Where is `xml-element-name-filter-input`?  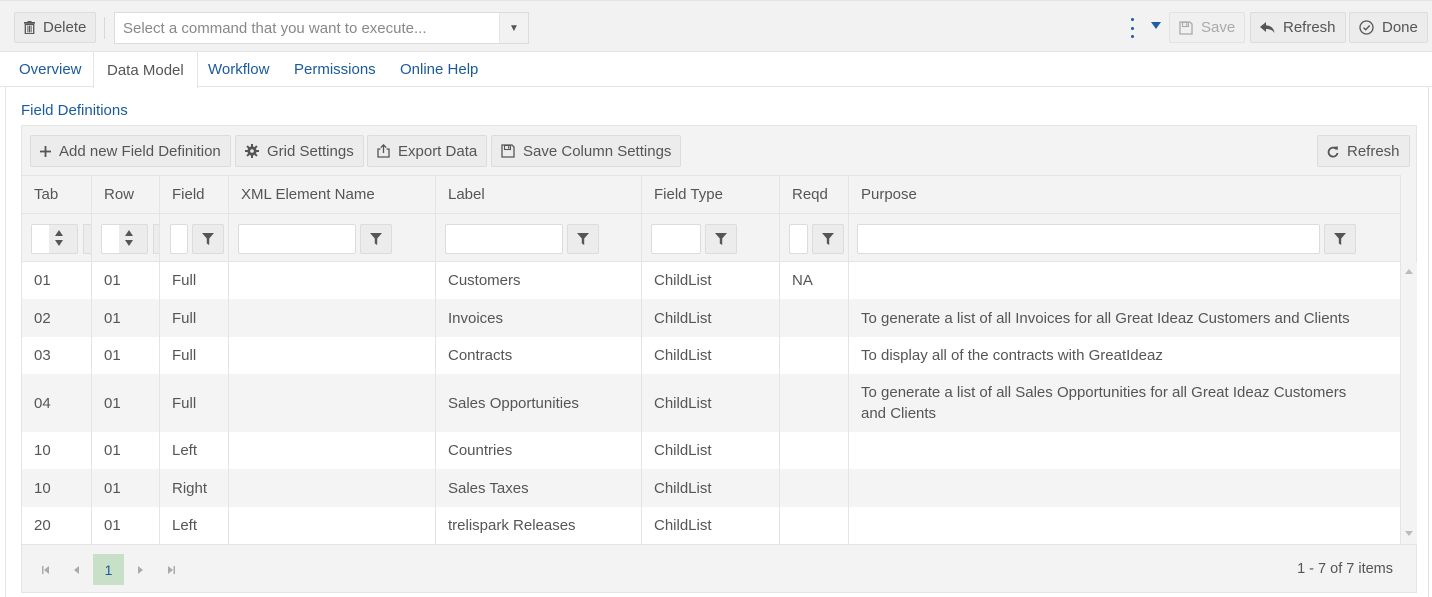
xml-element-name-filter-input is located at coordinates (297, 239).